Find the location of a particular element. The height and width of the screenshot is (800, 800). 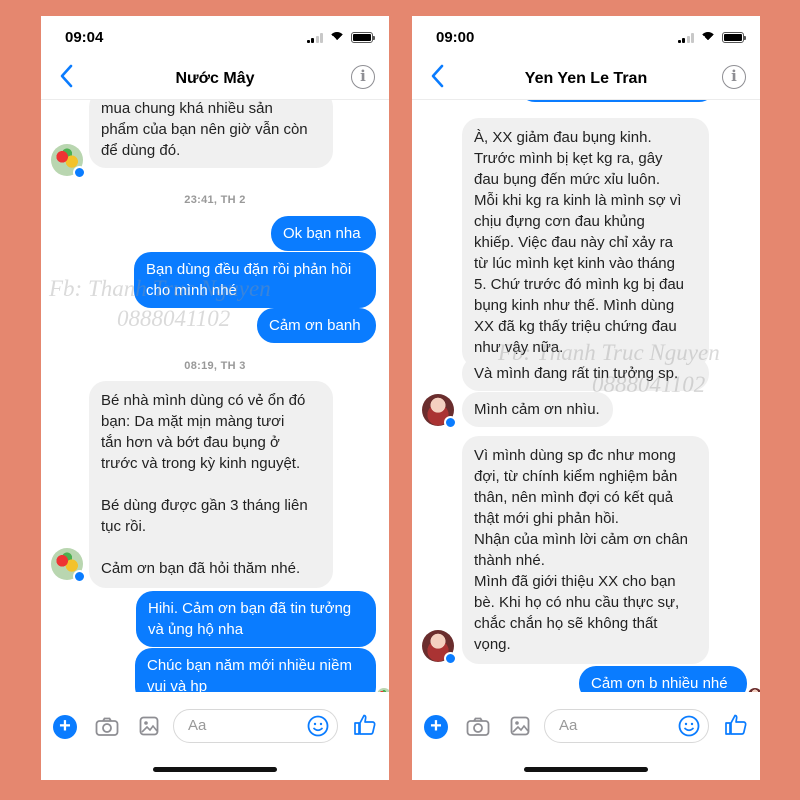

incoming-message: Mình cảm ơn nhìu. is located at coordinates (537, 409).